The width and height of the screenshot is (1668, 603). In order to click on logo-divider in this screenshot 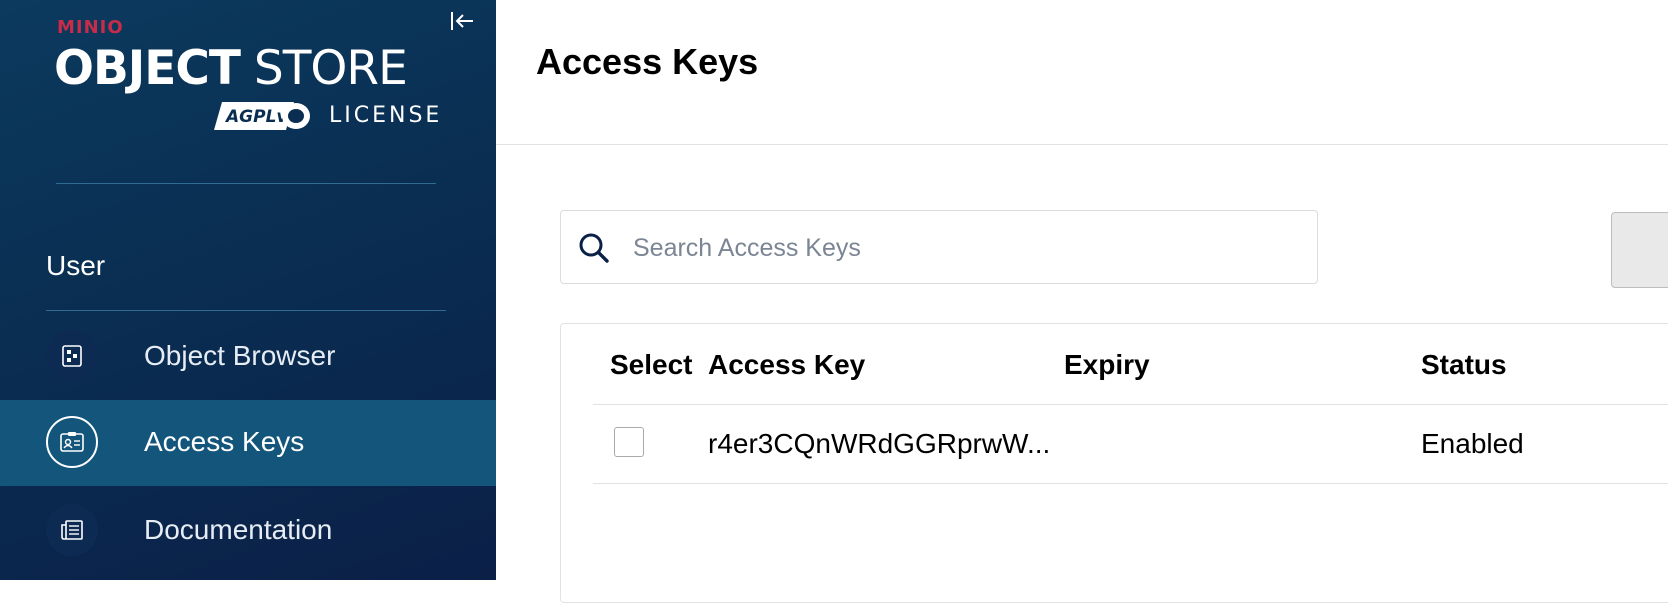, I will do `click(246, 183)`.